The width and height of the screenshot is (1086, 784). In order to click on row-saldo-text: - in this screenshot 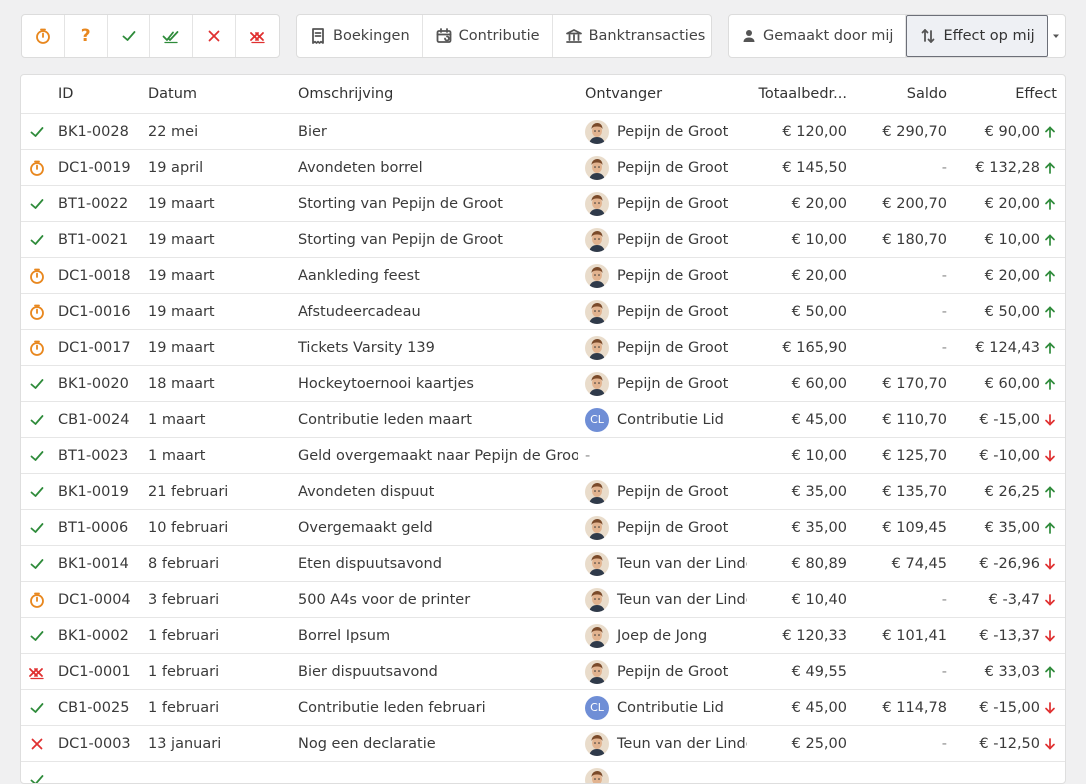, I will do `click(944, 672)`.